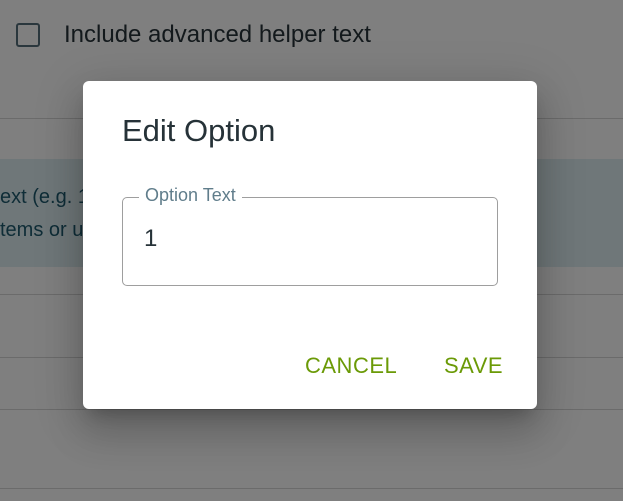 This screenshot has width=623, height=501. I want to click on save-button: SAVE, so click(473, 366).